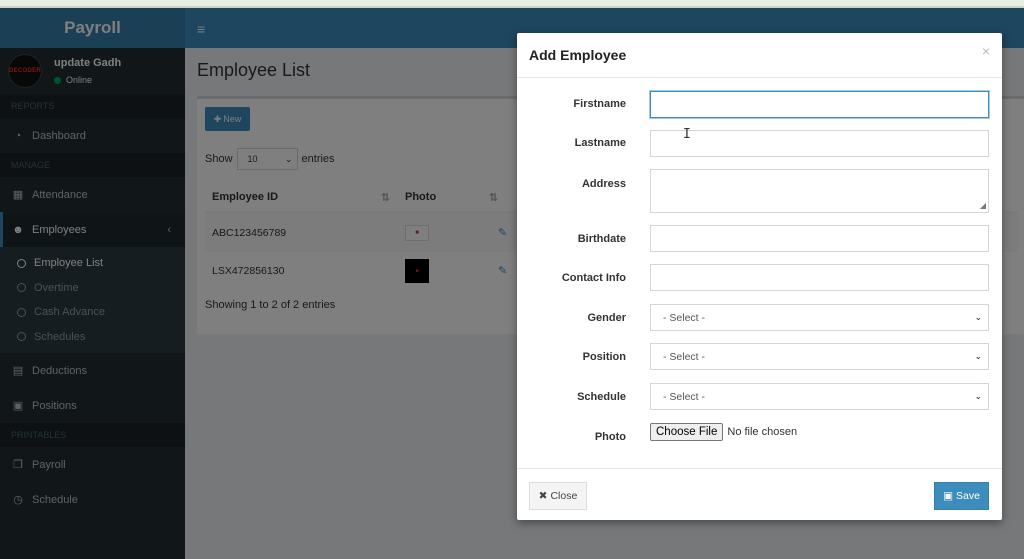 This screenshot has height=559, width=1024. Describe the element at coordinates (819, 396) in the screenshot. I see `schedule-select: - Select - ⌄` at that location.